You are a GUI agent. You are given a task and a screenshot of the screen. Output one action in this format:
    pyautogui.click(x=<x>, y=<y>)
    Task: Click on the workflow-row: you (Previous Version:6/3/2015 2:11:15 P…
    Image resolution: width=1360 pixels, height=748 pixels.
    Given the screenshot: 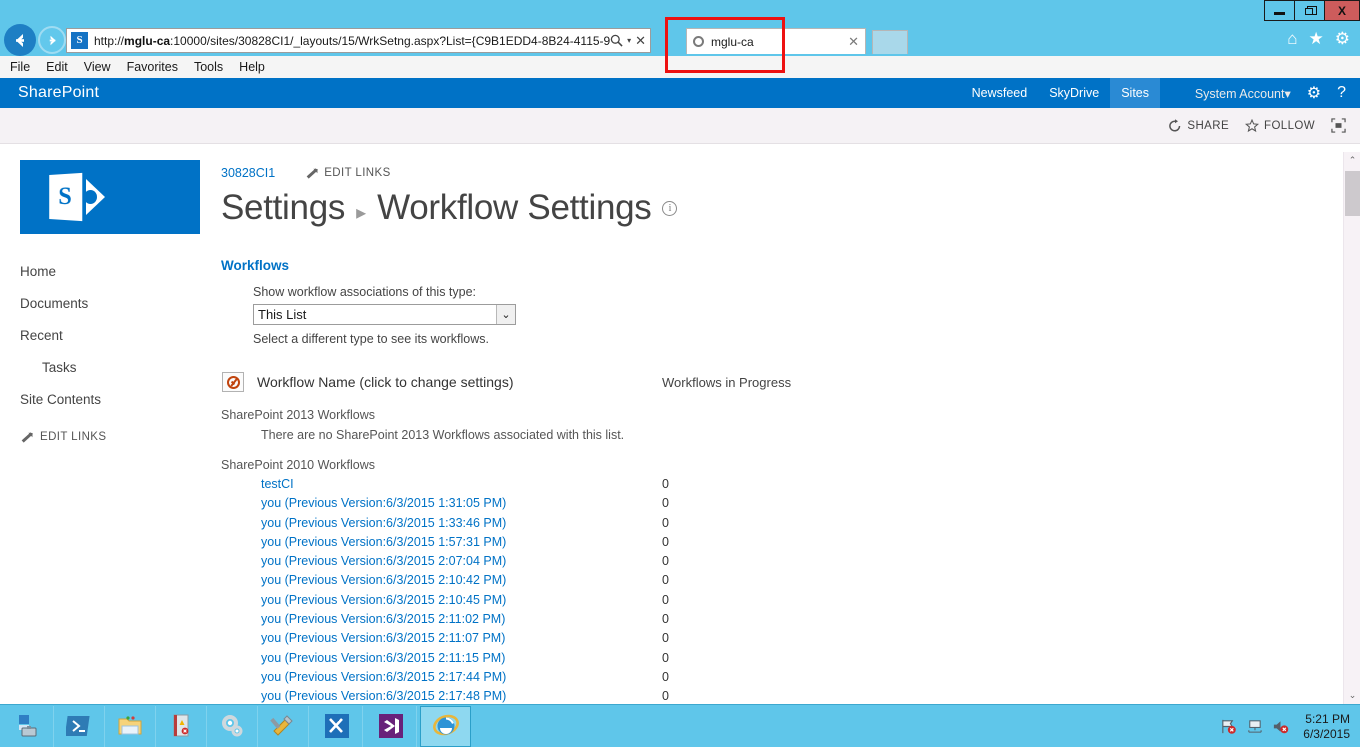 What is the action you would take?
    pyautogui.click(x=773, y=660)
    